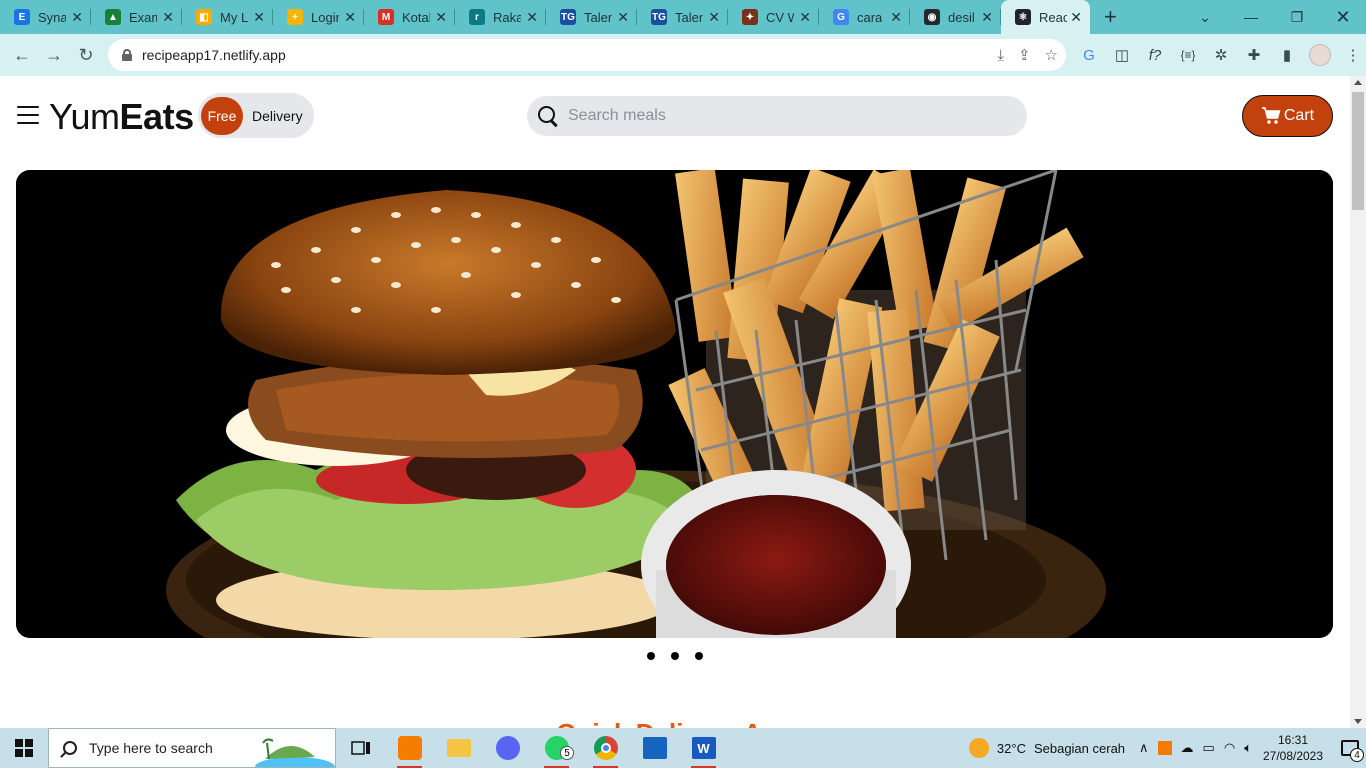 The width and height of the screenshot is (1366, 768). What do you see at coordinates (1221, 55) in the screenshot?
I see `extension-icon-2: ✲` at bounding box center [1221, 55].